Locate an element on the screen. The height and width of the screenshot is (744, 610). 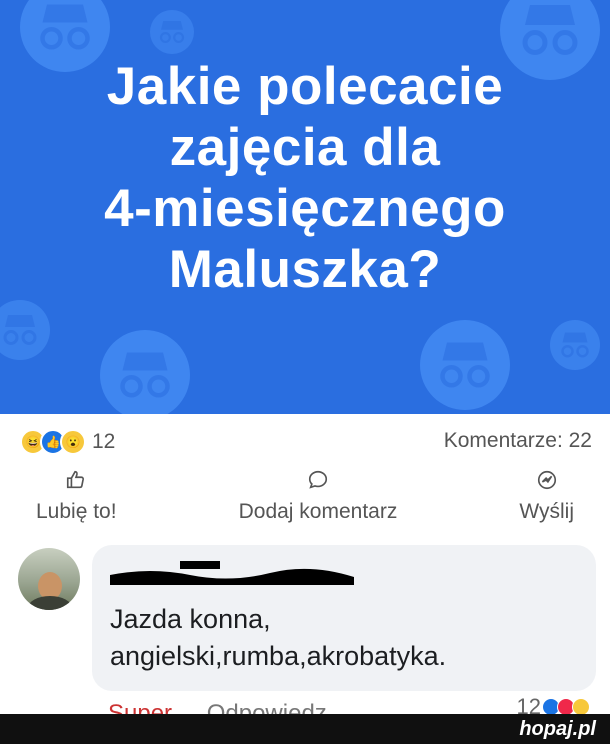
post-actions: Lubię to! Dodaj komentarz Wyślij is located at coordinates (305, 503).